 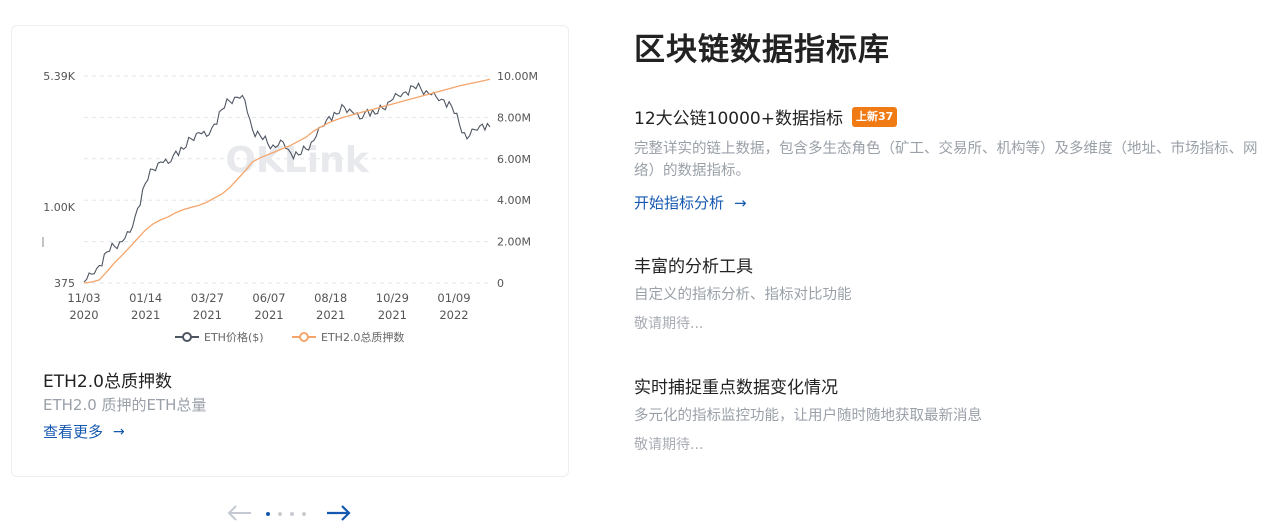 What do you see at coordinates (125, 405) in the screenshot?
I see `card-subtitle: ETH2.0 质押的ETH总量` at bounding box center [125, 405].